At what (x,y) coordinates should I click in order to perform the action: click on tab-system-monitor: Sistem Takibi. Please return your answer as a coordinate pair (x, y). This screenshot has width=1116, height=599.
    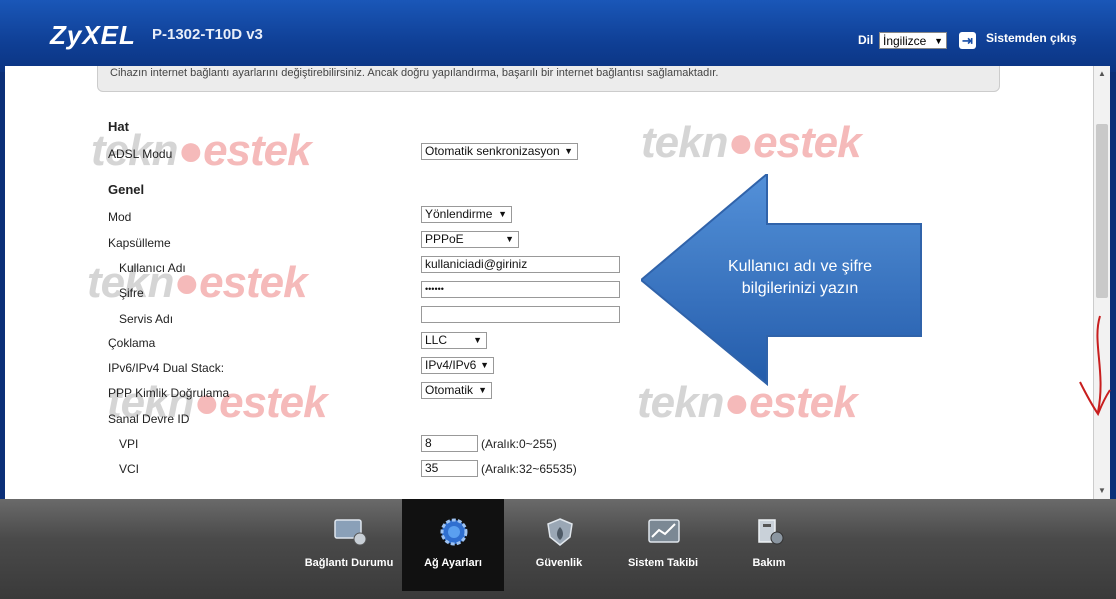
    Looking at the image, I should click on (663, 545).